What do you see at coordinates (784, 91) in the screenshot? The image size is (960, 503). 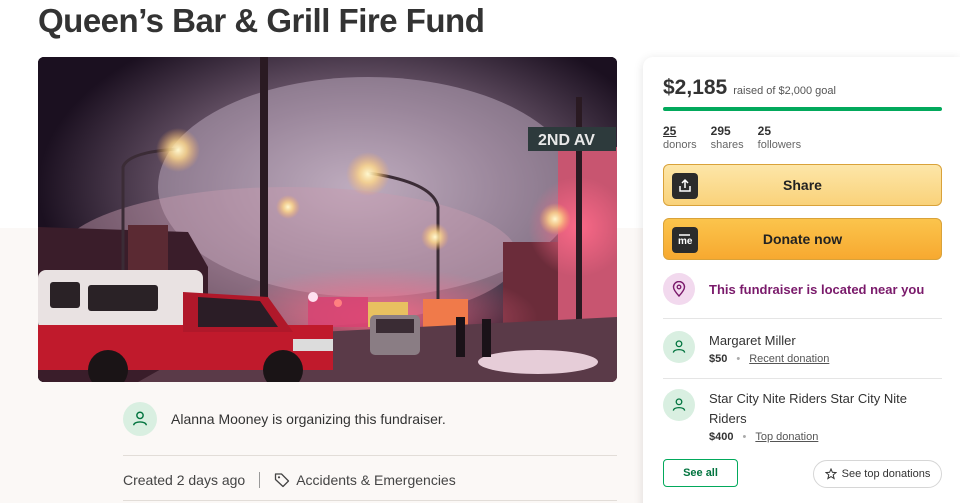 I see `goal-text: raised of $2,000 goal` at bounding box center [784, 91].